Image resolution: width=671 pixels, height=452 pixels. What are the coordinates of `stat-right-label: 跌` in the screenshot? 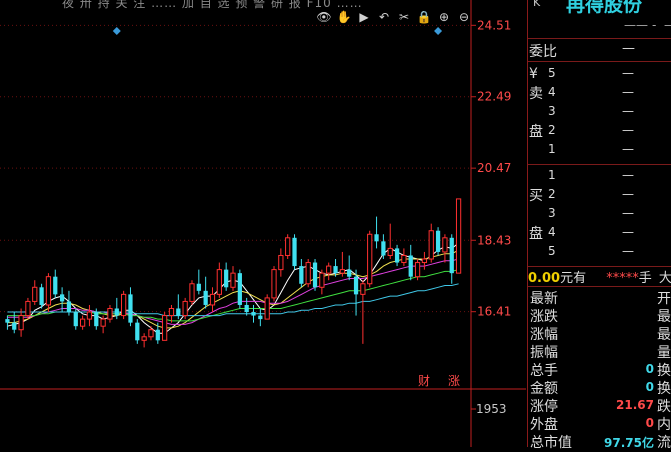 It's located at (664, 407).